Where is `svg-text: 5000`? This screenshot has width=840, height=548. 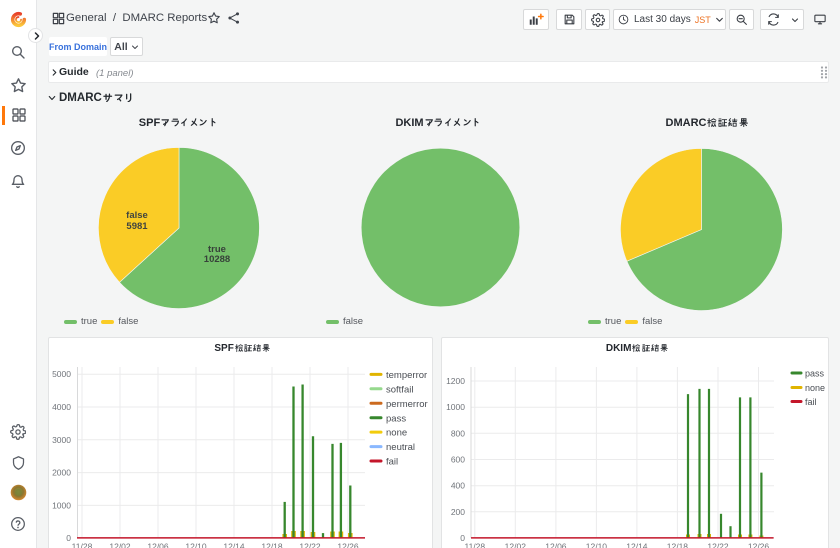
svg-text: 5000 is located at coordinates (61, 374).